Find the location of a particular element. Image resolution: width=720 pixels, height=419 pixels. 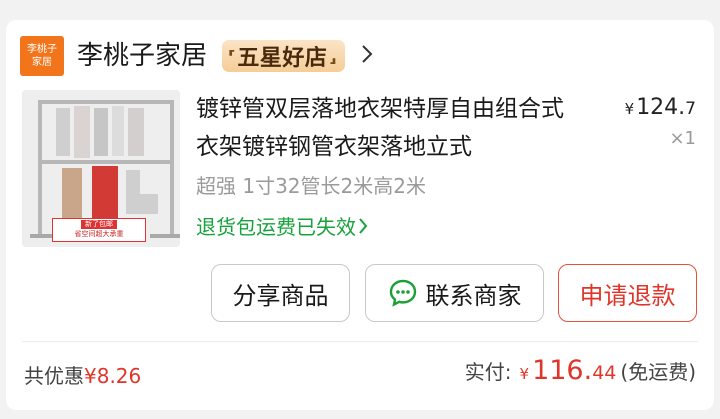

total-discount: 共优惠¥8.26 is located at coordinates (82, 374).